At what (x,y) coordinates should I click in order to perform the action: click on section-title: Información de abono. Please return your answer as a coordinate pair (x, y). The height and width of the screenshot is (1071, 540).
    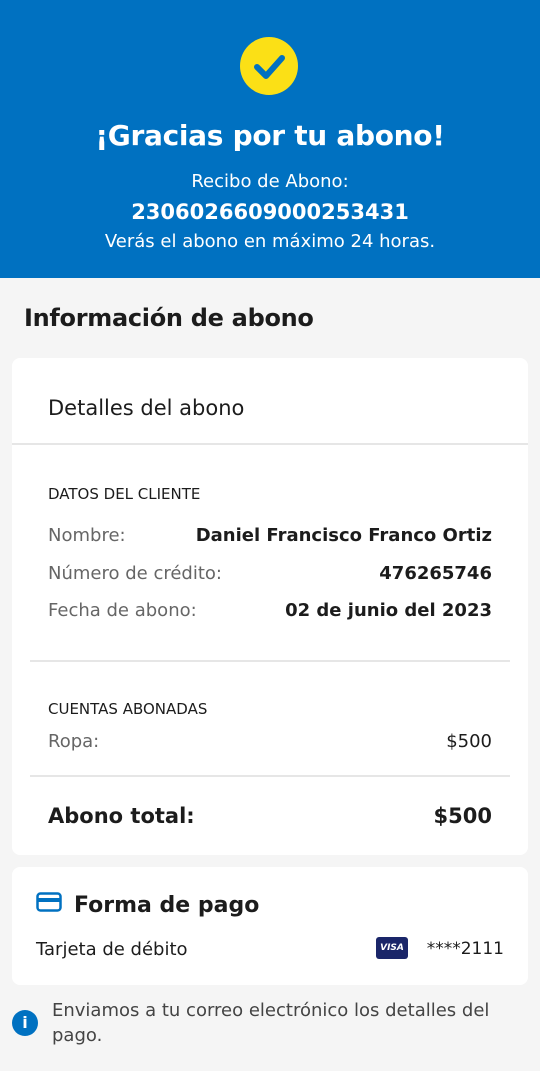
    Looking at the image, I should click on (169, 318).